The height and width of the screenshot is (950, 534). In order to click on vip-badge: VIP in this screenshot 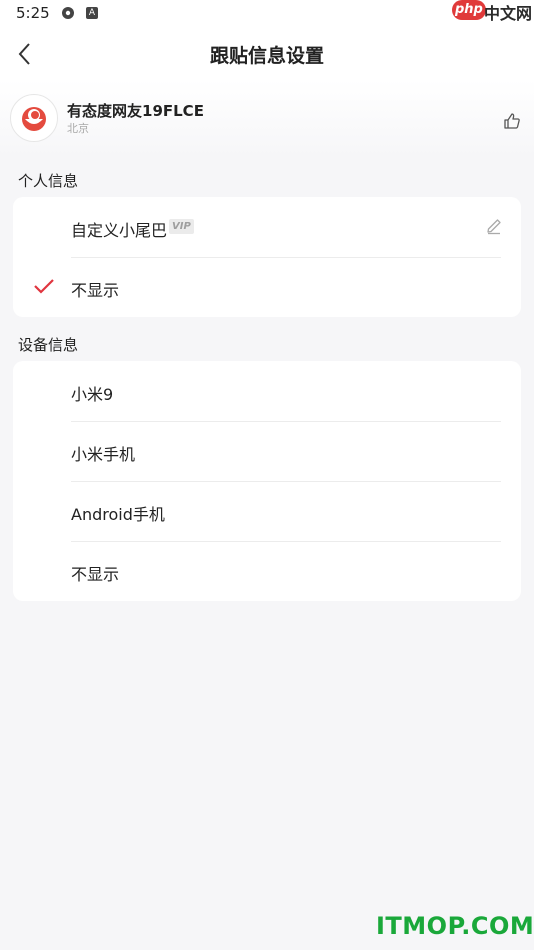, I will do `click(181, 226)`.